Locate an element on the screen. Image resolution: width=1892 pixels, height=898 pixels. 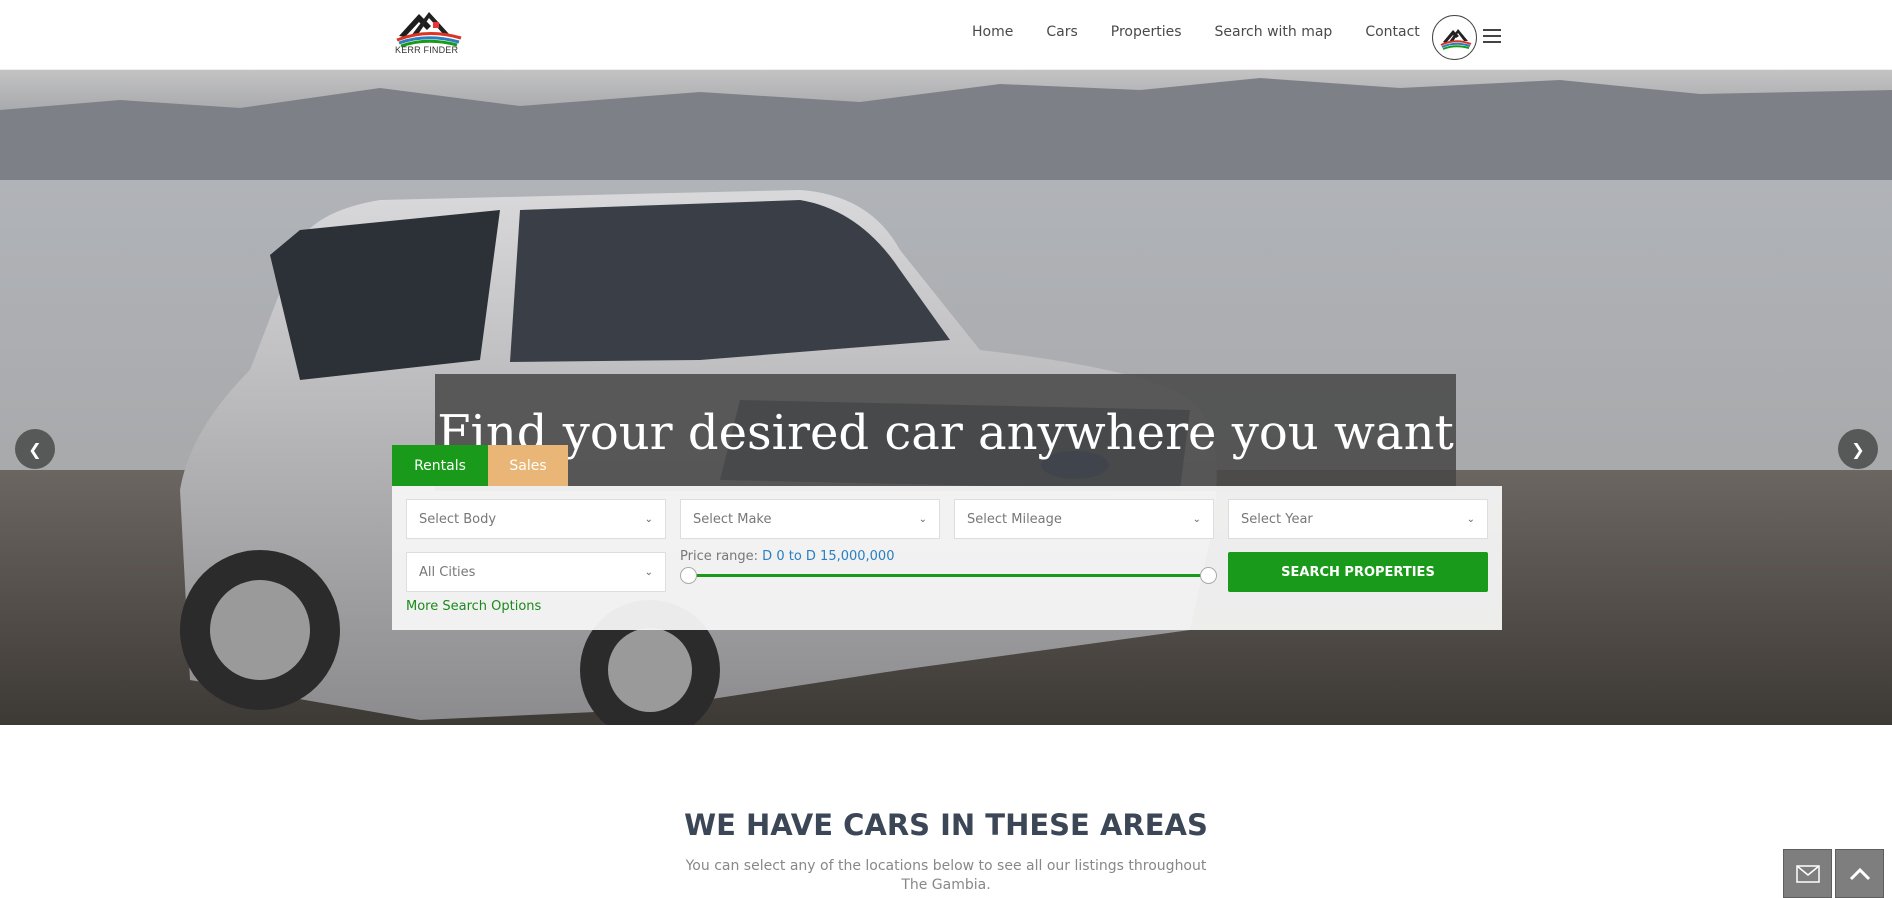
select-mileage-value: Select Mileage is located at coordinates (1014, 519).